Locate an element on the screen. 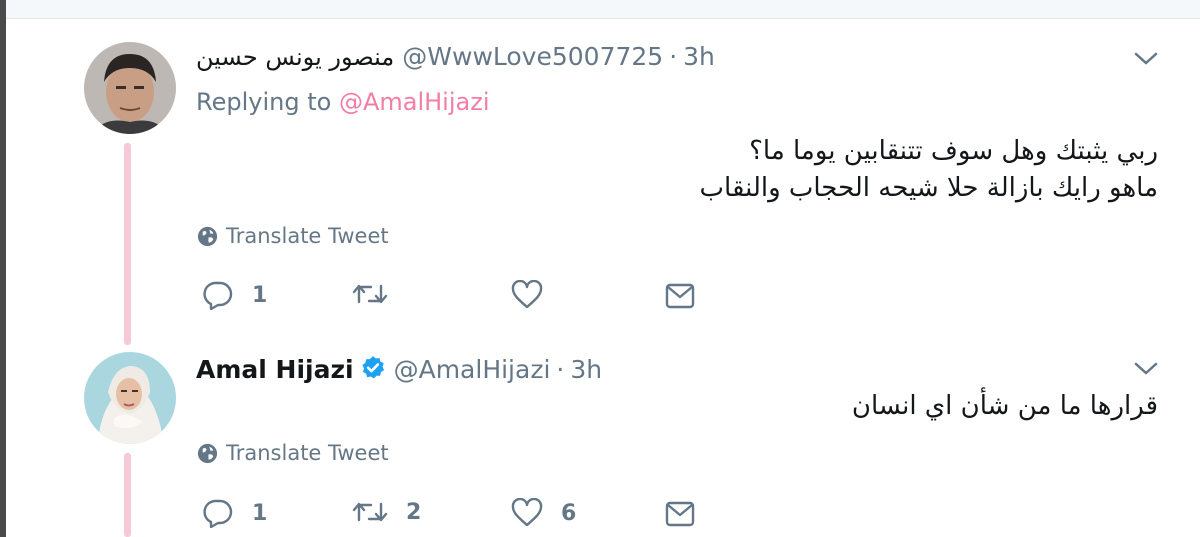 The width and height of the screenshot is (1200, 537). tweet-header: Amal Hijazi @AmalHijazi · 3h is located at coordinates (399, 368).